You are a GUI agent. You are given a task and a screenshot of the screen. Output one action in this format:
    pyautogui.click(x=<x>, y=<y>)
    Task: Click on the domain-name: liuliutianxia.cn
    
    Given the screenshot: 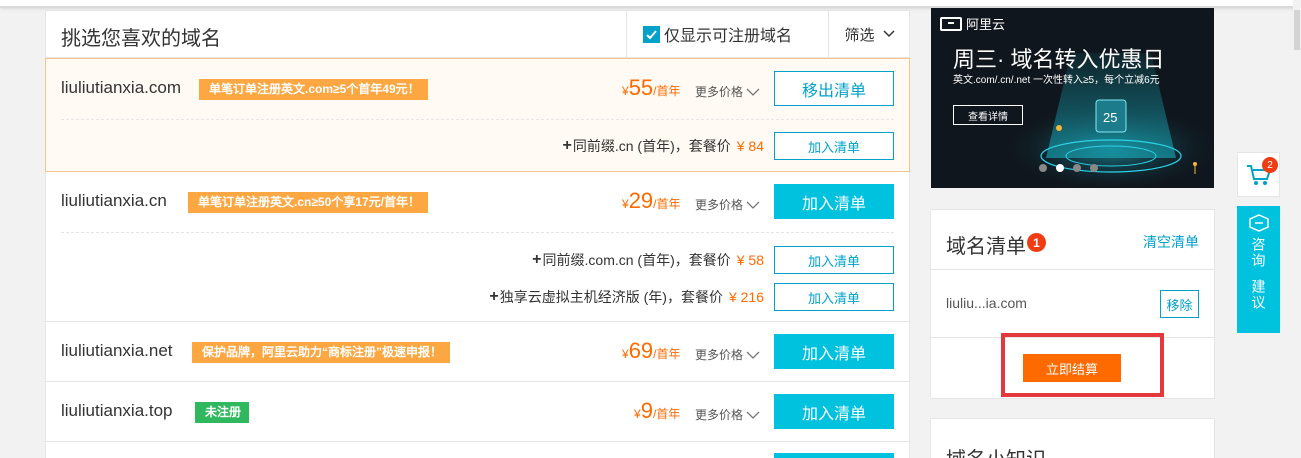 What is the action you would take?
    pyautogui.click(x=114, y=200)
    